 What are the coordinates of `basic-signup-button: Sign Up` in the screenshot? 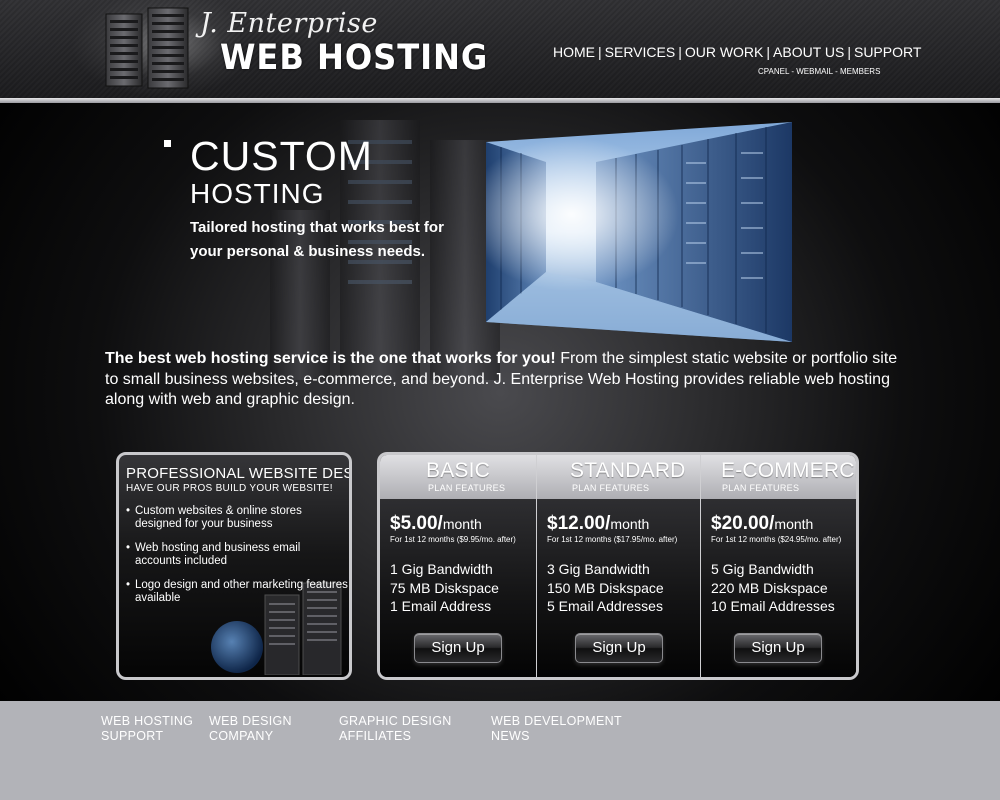 It's located at (458, 648).